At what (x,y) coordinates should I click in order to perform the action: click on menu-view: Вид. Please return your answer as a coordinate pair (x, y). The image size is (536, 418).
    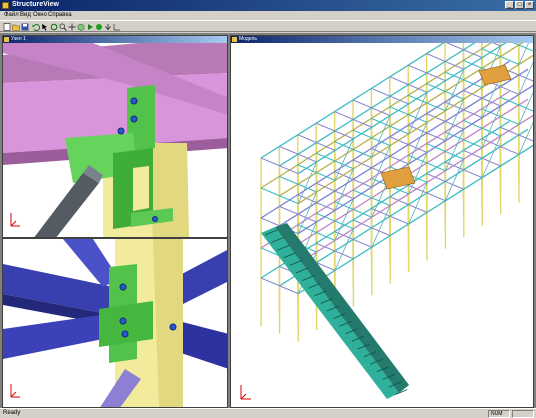
    Looking at the image, I should click on (25, 15).